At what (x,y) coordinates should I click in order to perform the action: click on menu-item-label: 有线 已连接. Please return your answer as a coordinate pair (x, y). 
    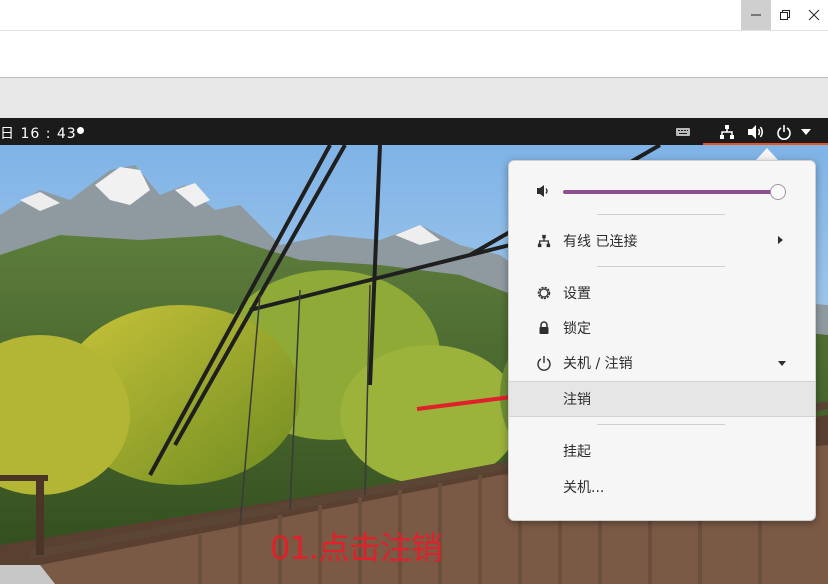
    Looking at the image, I should click on (600, 242).